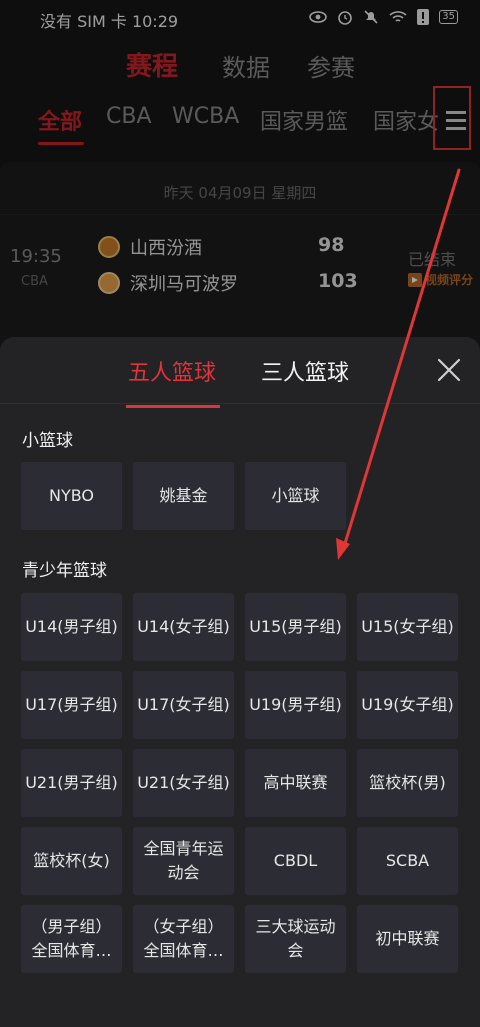  I want to click on league-item-u19-men: U19(男子组), so click(295, 705).